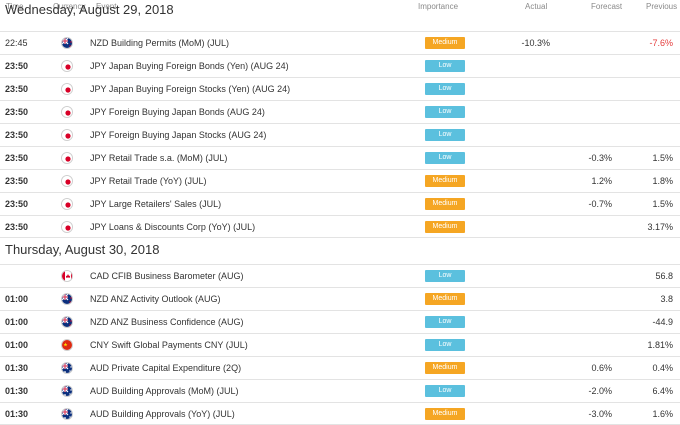 This screenshot has width=680, height=425. I want to click on forecast-value: -0.7%, so click(600, 204).